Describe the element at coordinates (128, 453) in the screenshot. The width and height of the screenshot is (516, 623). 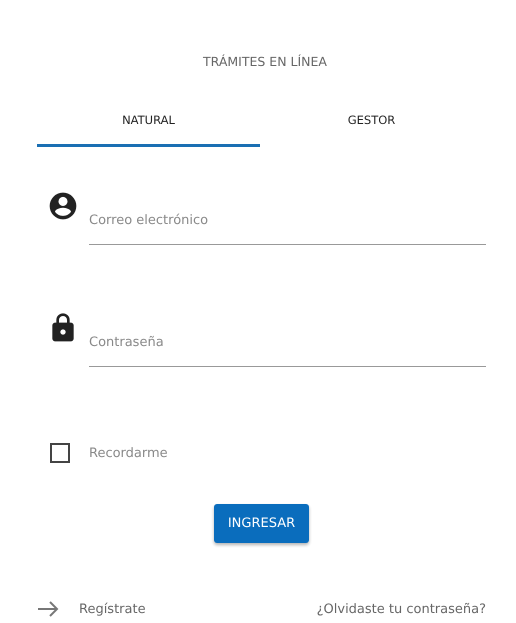
I see `checkbox-label: Recordarme` at that location.